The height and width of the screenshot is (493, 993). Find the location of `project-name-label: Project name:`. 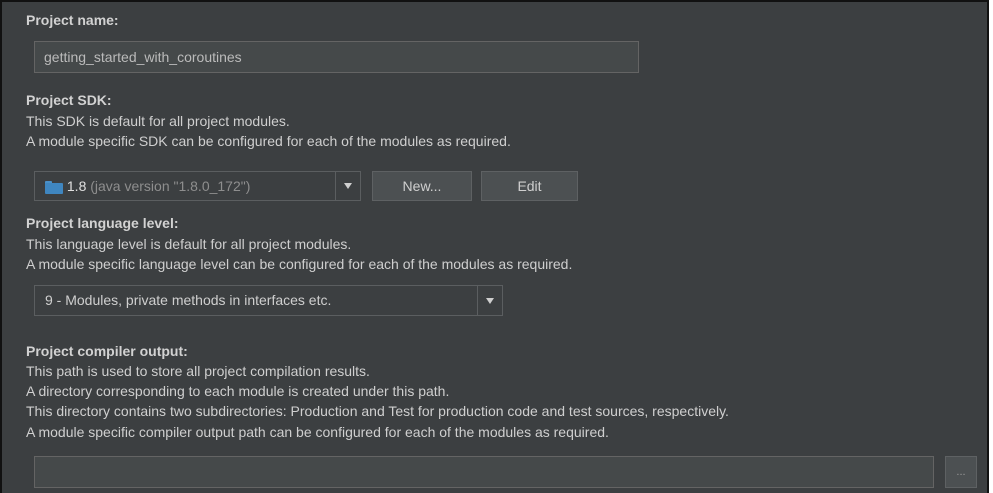

project-name-label: Project name: is located at coordinates (72, 20).